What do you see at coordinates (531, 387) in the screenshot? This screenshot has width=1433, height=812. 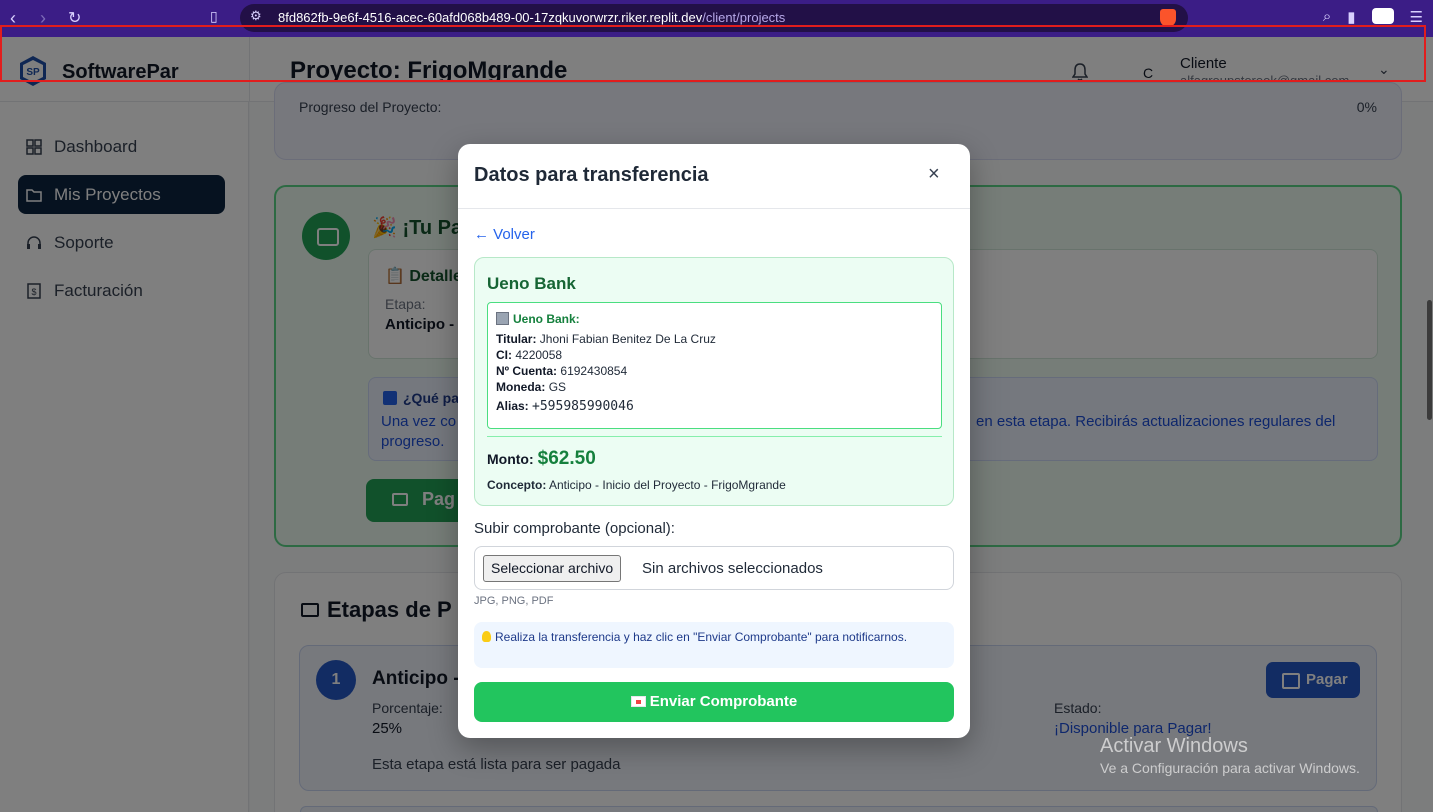 I see `moneda-line: Moneda: GS` at bounding box center [531, 387].